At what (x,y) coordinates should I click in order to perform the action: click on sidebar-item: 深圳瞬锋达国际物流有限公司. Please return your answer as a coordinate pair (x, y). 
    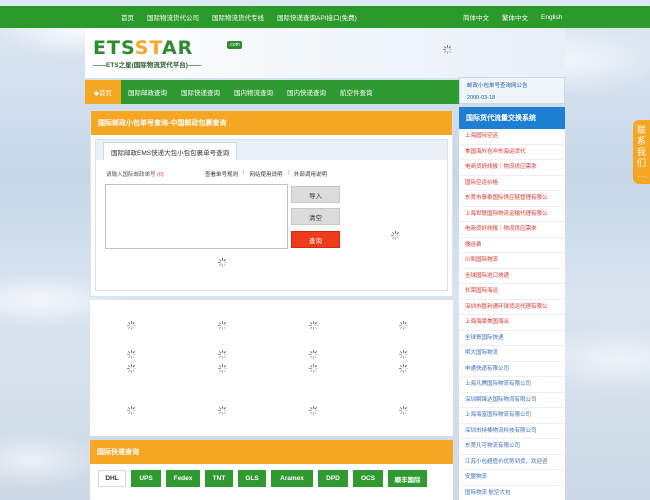
    Looking at the image, I should click on (512, 400).